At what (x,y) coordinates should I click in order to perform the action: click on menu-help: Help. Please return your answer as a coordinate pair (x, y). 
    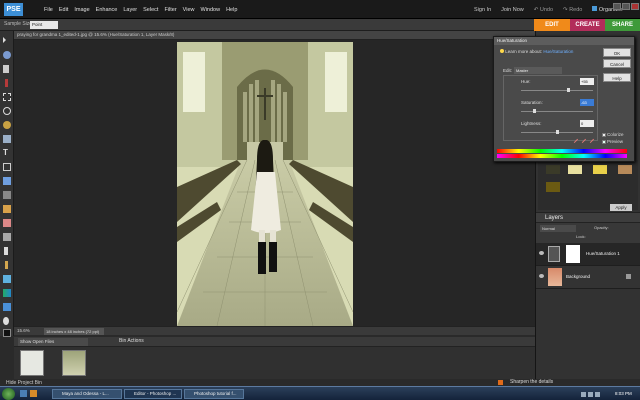
    Looking at the image, I should click on (231, 10).